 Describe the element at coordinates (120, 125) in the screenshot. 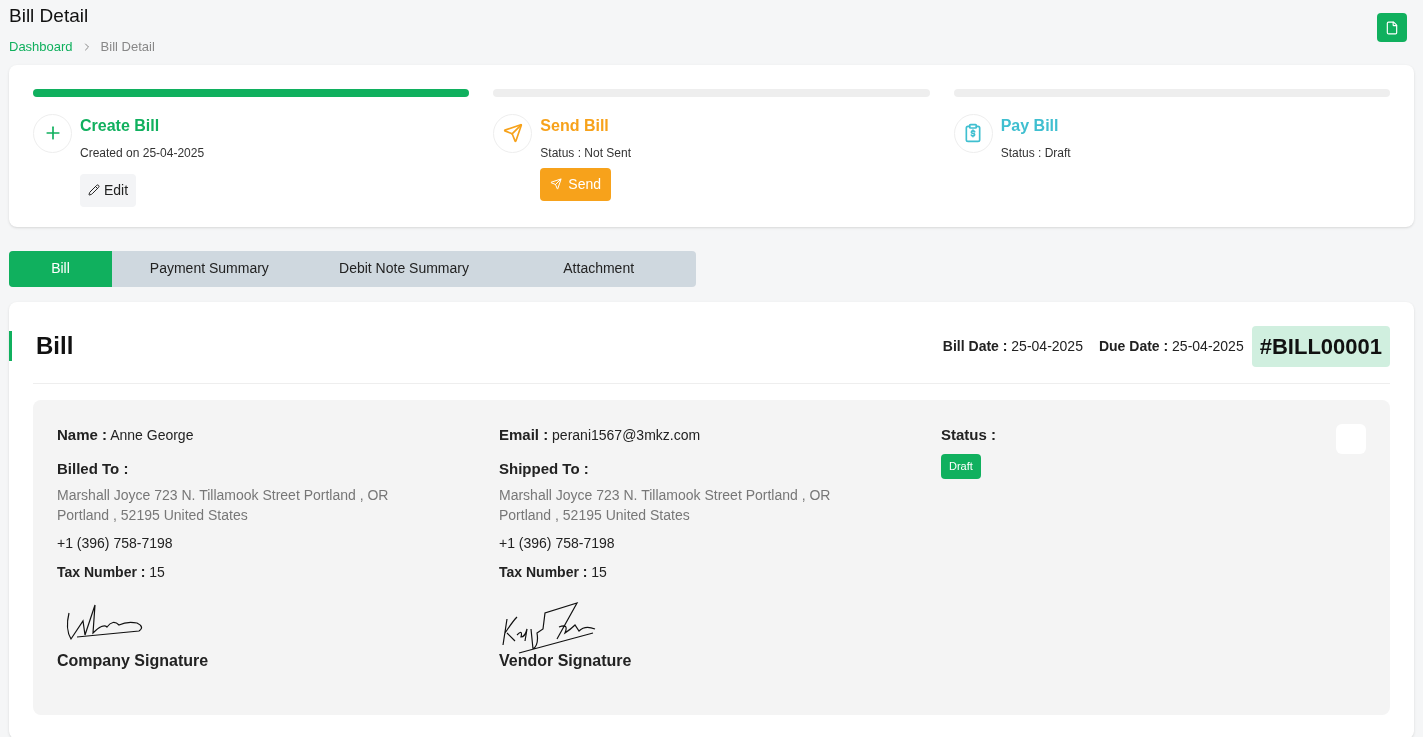

I see `step-title: Create Bill` at that location.